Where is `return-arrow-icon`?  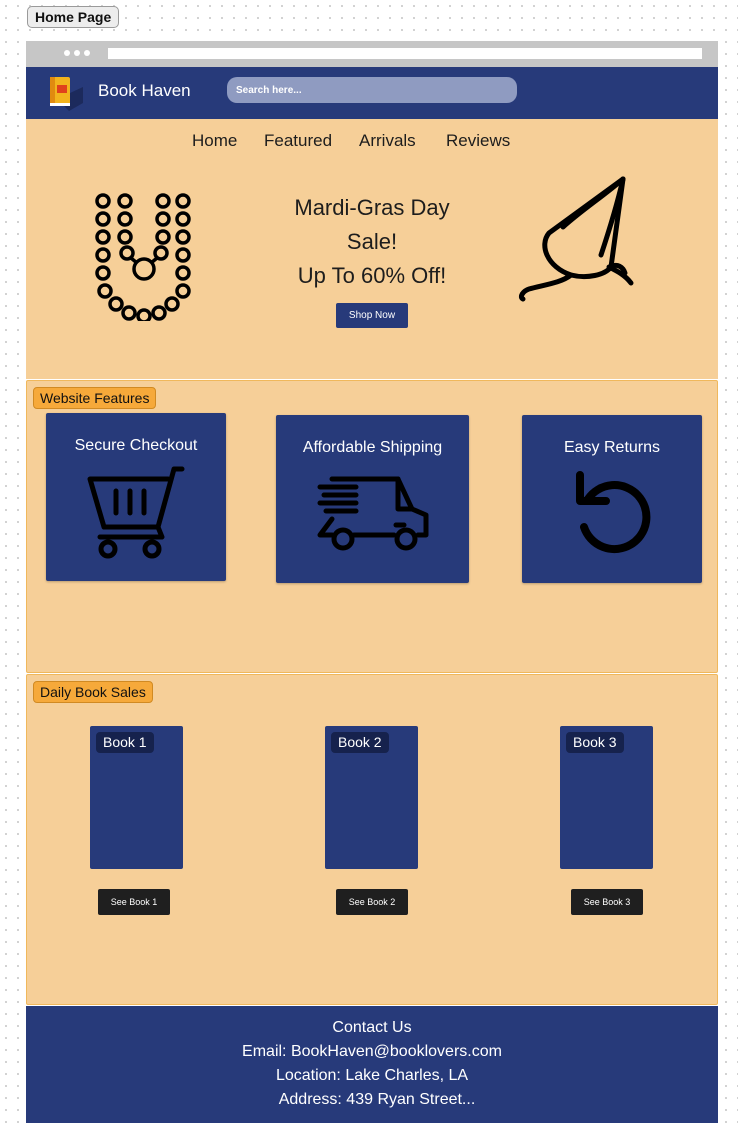
return-arrow-icon is located at coordinates (613, 512).